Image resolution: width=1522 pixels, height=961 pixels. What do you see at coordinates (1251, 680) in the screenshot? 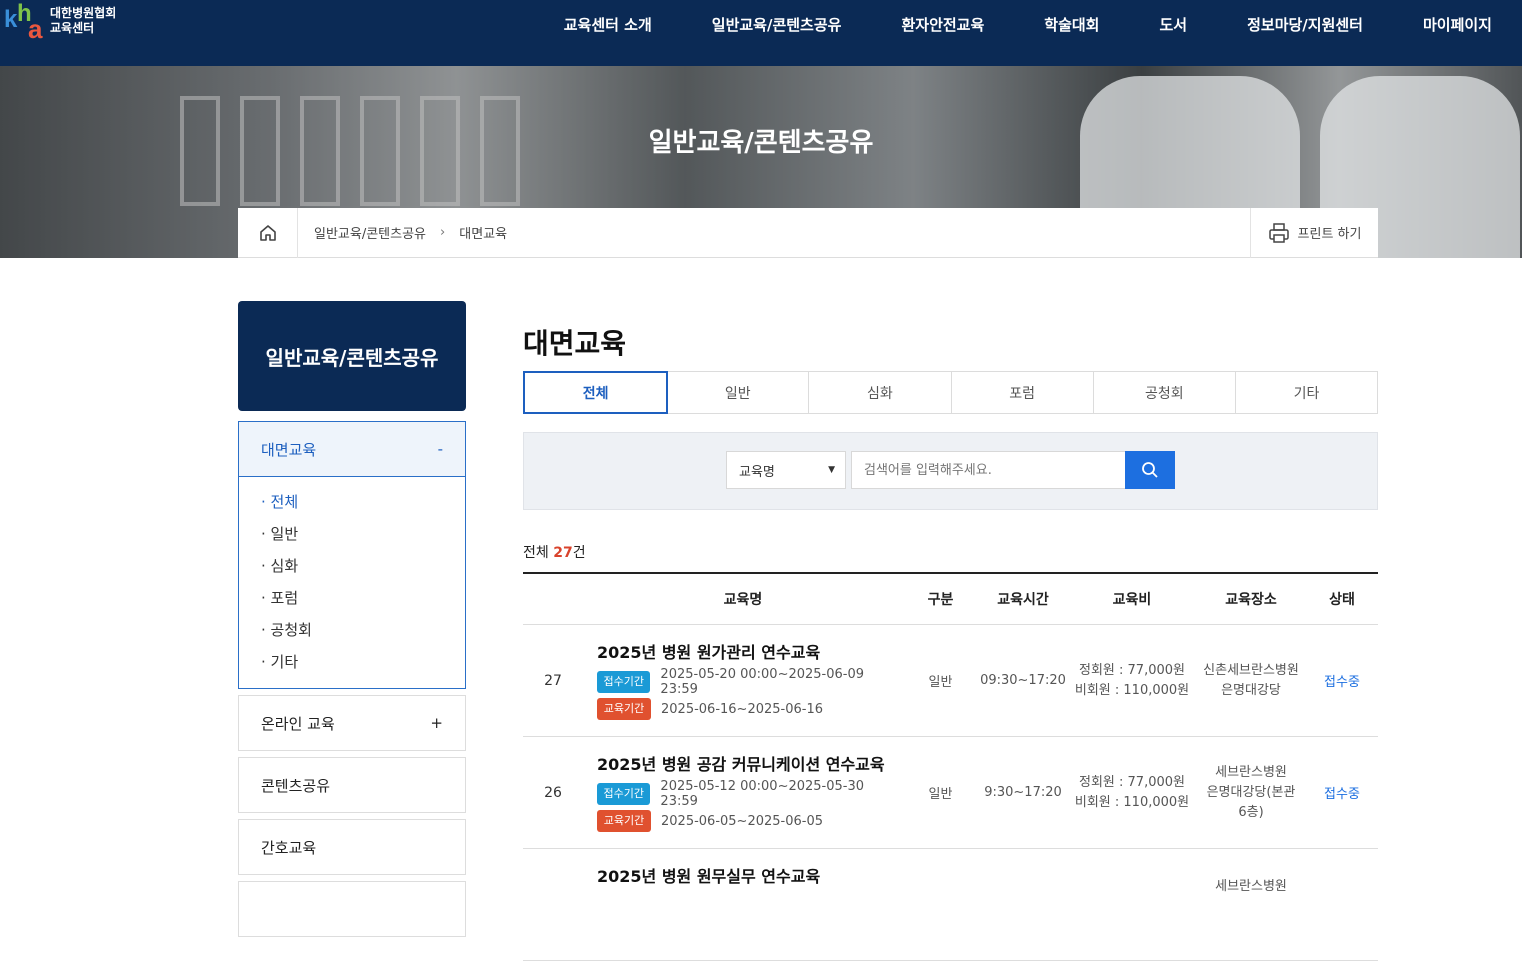
I see `row-place: 신촌세브란스병원 은명대강당` at bounding box center [1251, 680].